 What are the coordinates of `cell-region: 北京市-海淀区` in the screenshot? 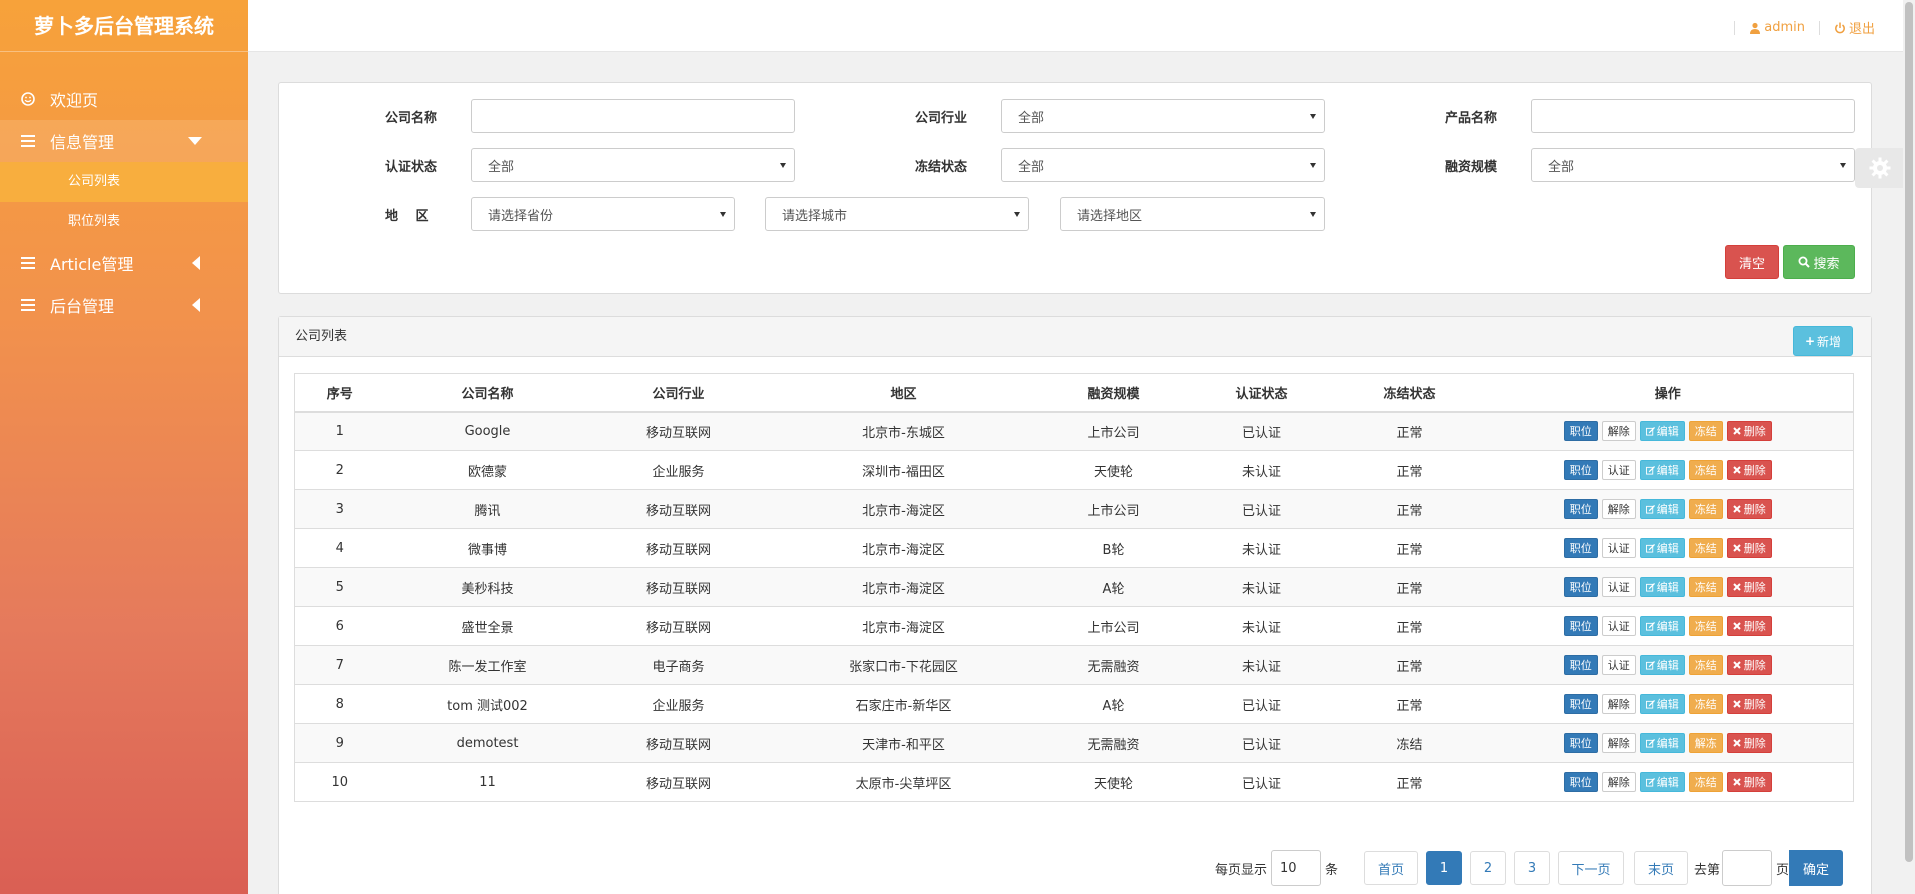 It's located at (903, 626).